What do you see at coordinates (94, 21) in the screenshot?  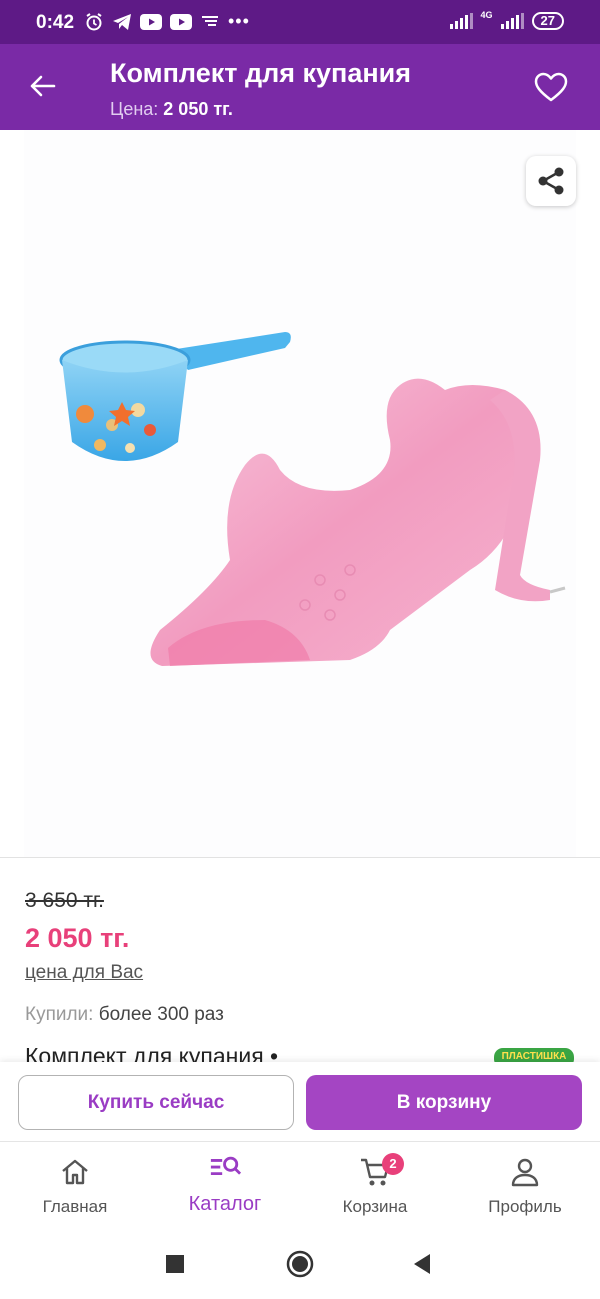 I see `alarm-icon` at bounding box center [94, 21].